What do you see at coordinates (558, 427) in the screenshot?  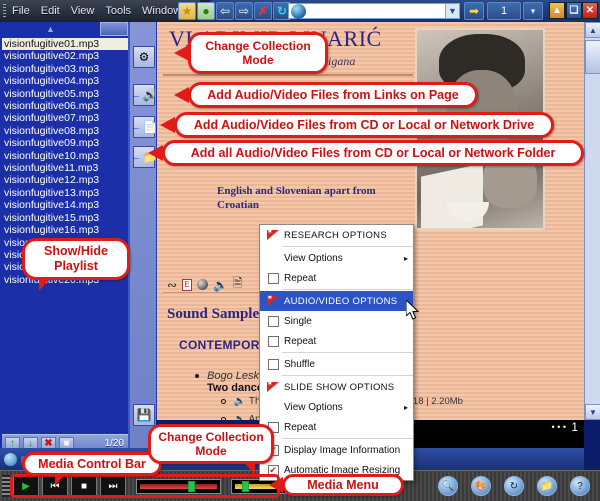 I see `image-info-dots: • • •` at bounding box center [558, 427].